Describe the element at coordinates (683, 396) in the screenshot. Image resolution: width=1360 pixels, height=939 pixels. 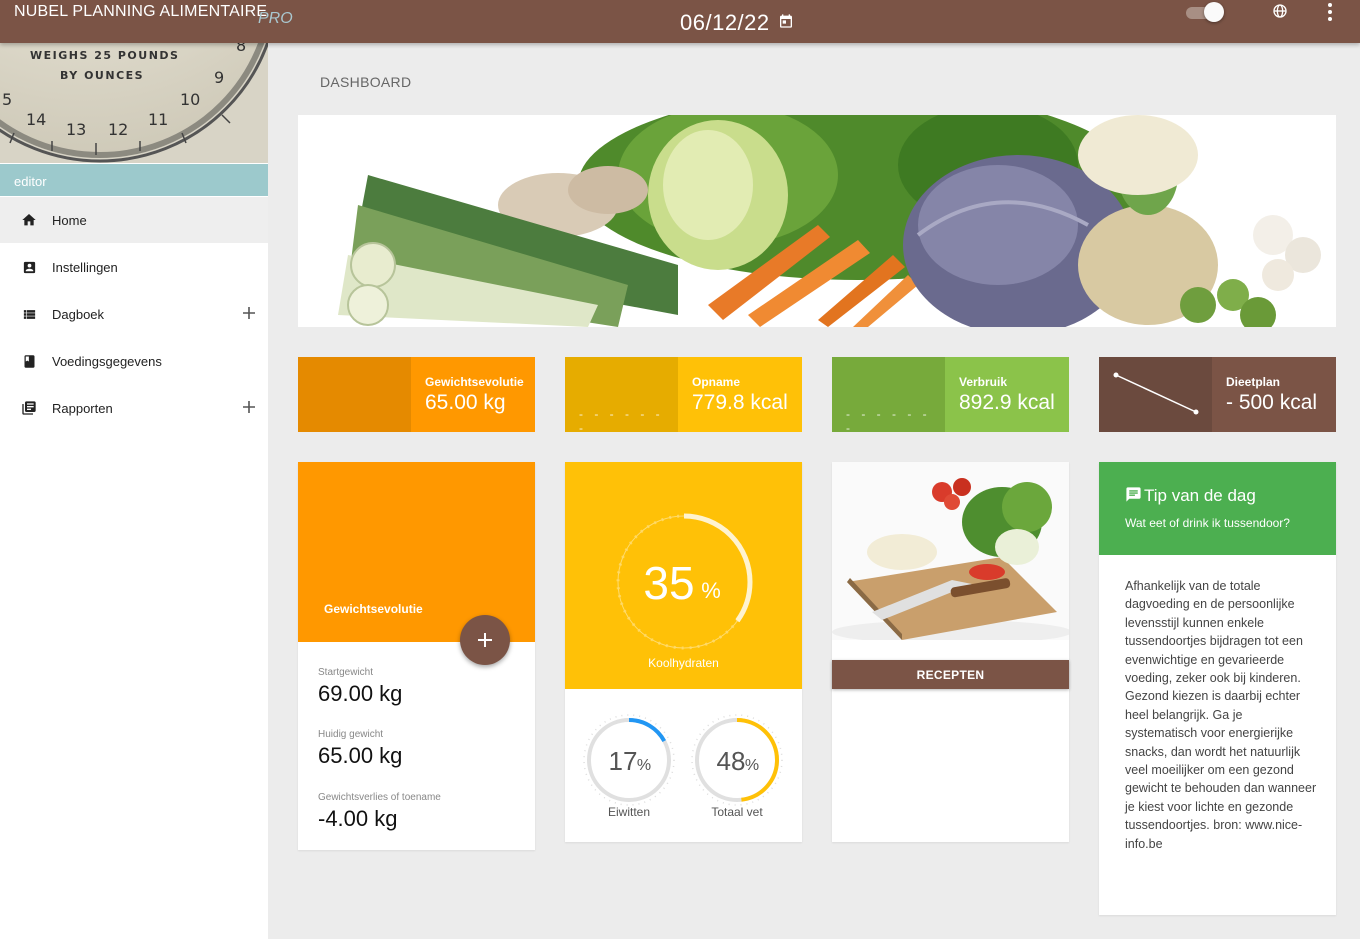
I see `stat-opname: - - - - - - - Opname 779.8 kcal` at that location.